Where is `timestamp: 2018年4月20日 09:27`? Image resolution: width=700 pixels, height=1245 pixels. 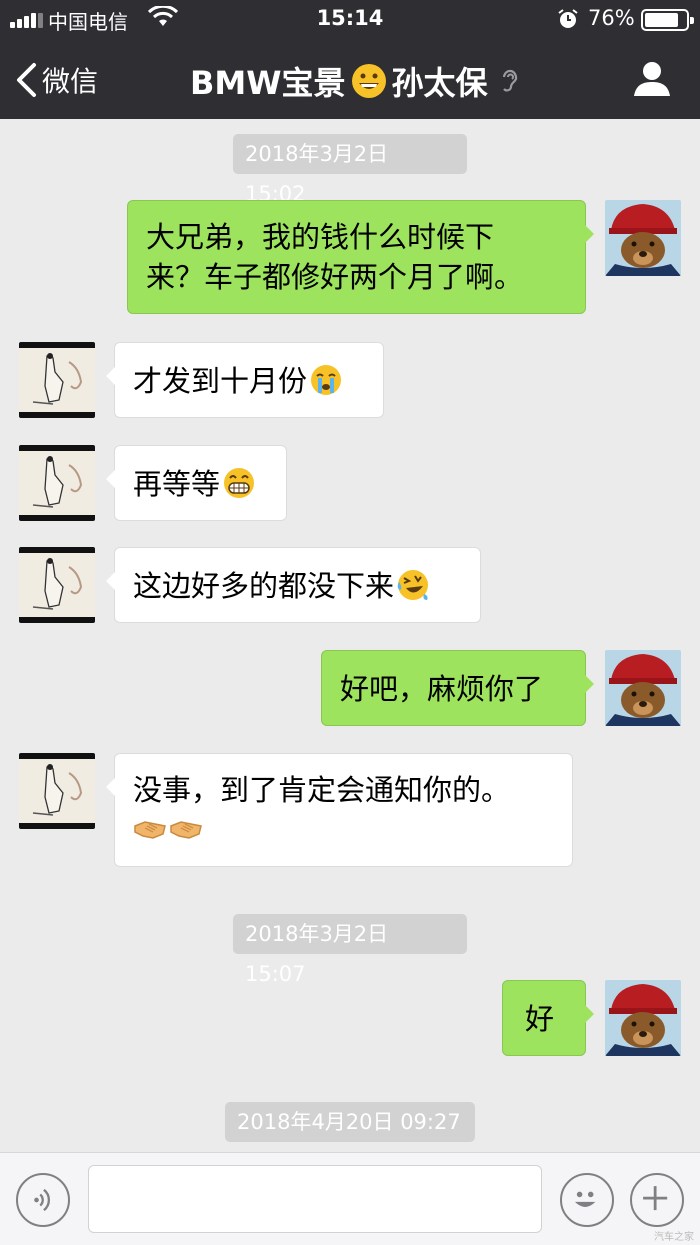
timestamp: 2018年4月20日 09:27 is located at coordinates (350, 1122).